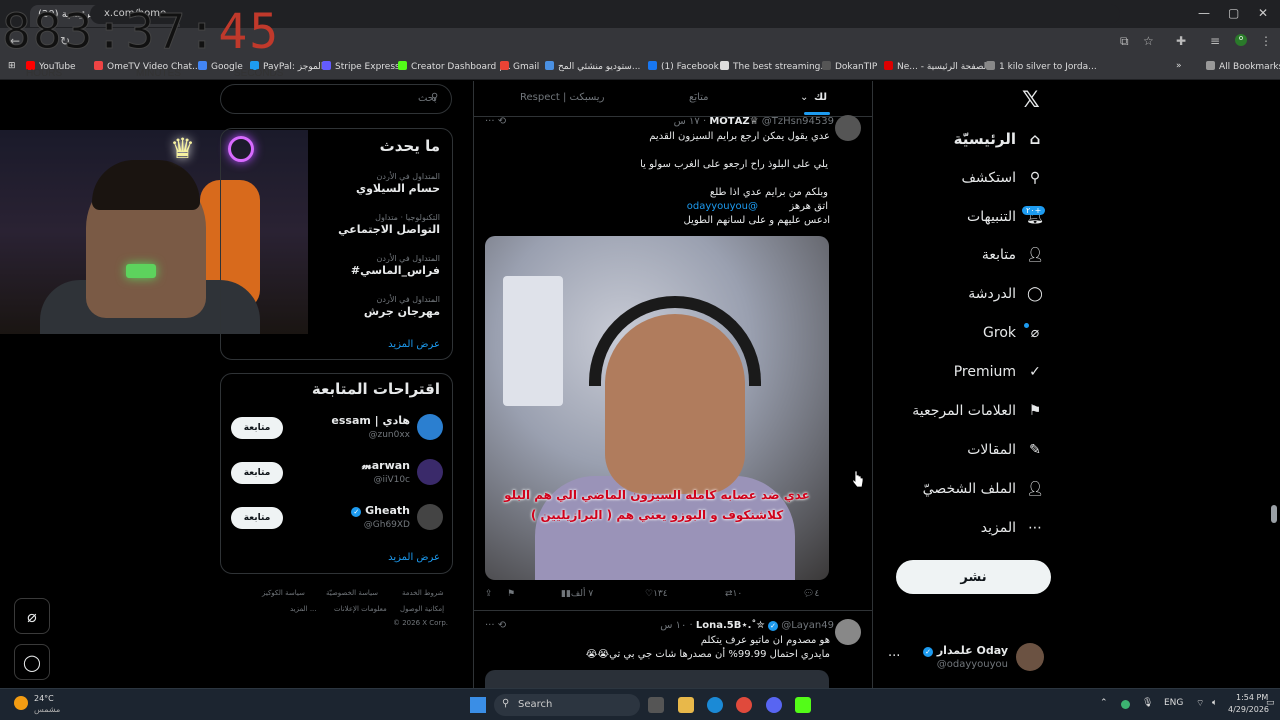 The width and height of the screenshot is (1280, 720). Describe the element at coordinates (360, 609) in the screenshot. I see `footer-link: معلومات الإعلانات` at that location.